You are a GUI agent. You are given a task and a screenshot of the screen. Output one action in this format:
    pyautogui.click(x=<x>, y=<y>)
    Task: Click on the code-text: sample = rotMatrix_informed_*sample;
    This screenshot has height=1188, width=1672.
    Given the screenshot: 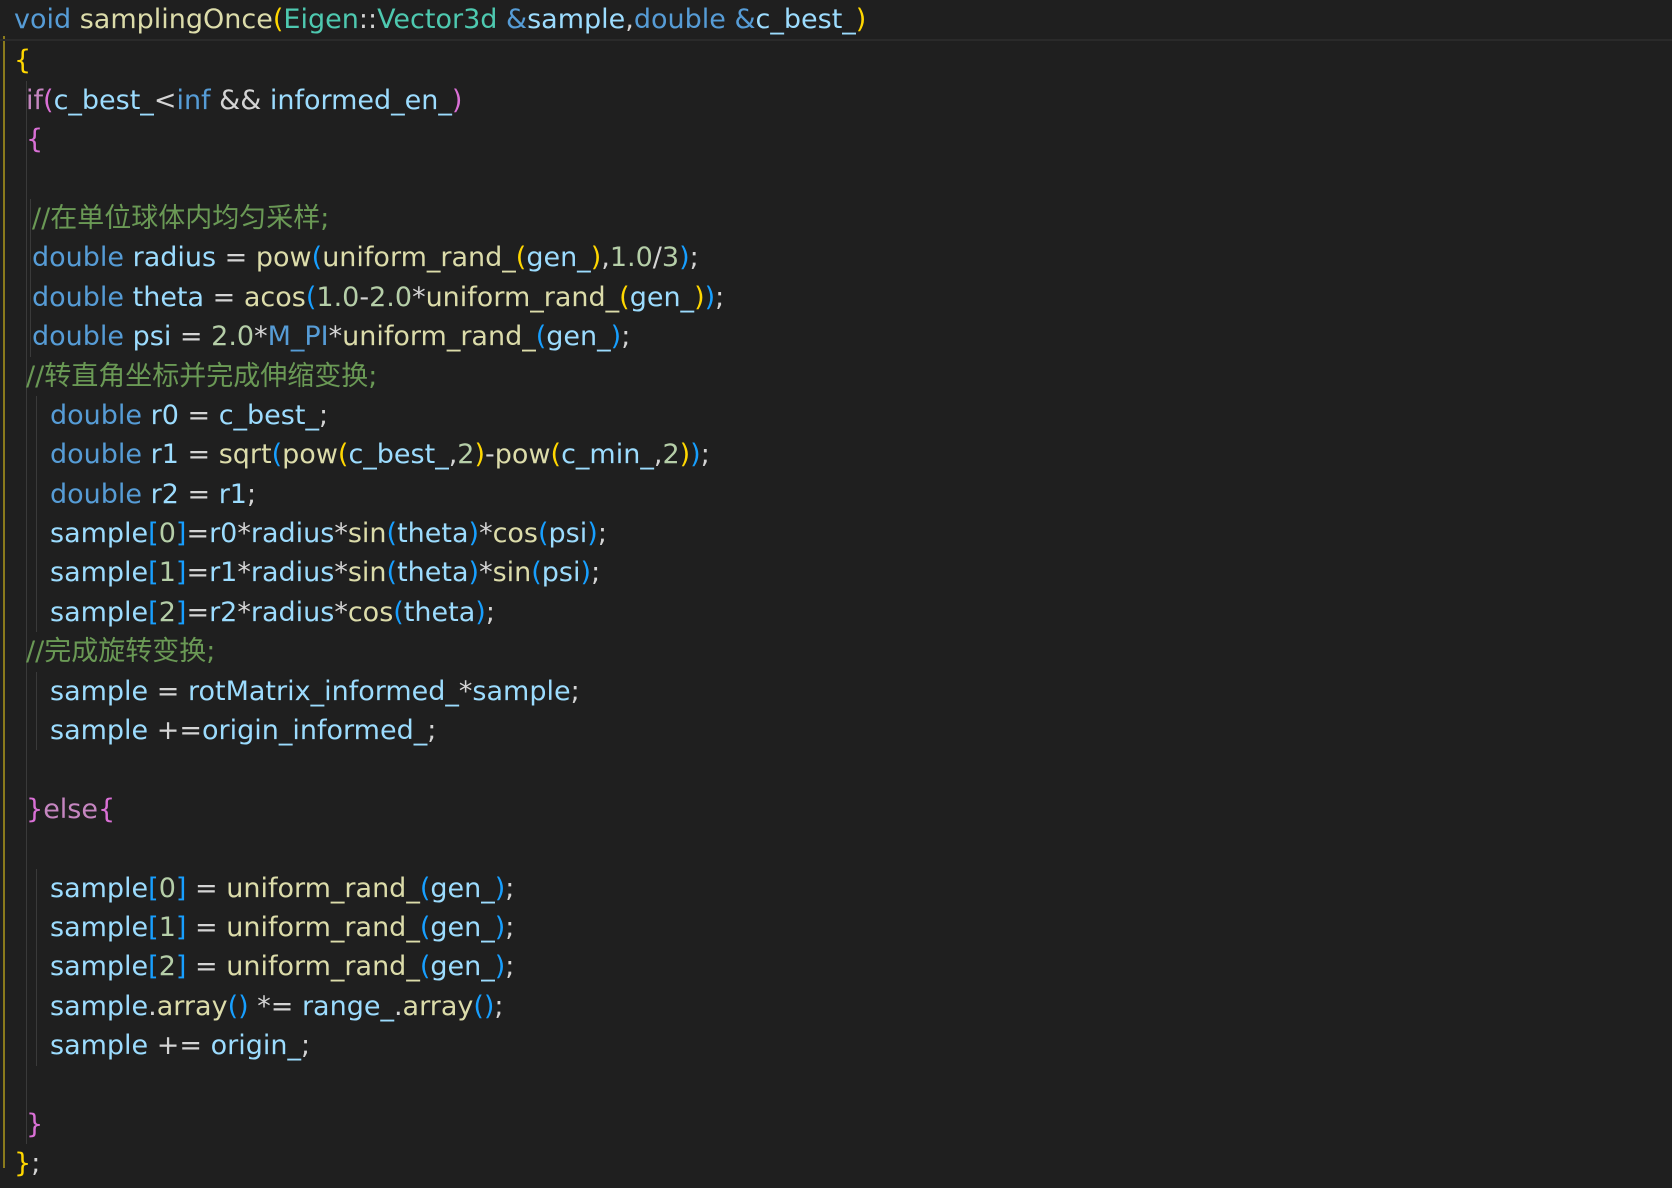 What is the action you would take?
    pyautogui.click(x=315, y=691)
    